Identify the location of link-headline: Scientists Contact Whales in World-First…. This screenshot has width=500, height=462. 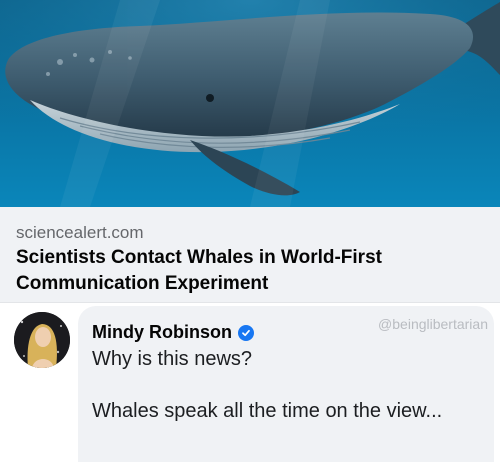
(251, 271).